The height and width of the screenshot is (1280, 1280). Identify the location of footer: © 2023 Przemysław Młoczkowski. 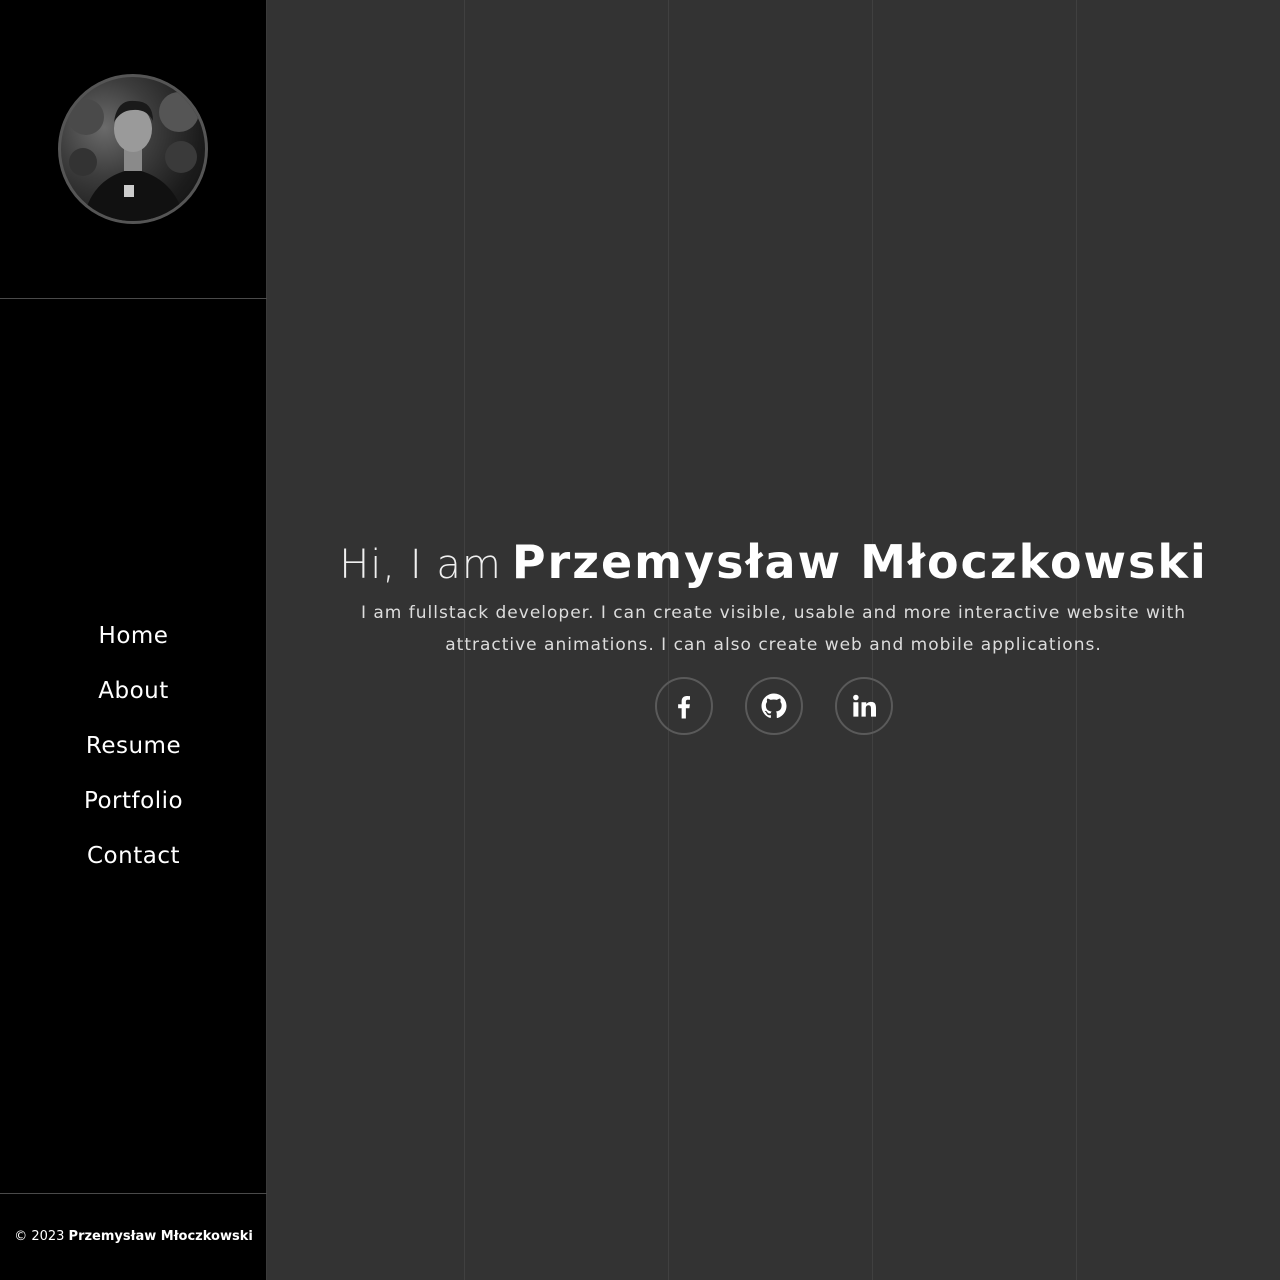
(133, 1236).